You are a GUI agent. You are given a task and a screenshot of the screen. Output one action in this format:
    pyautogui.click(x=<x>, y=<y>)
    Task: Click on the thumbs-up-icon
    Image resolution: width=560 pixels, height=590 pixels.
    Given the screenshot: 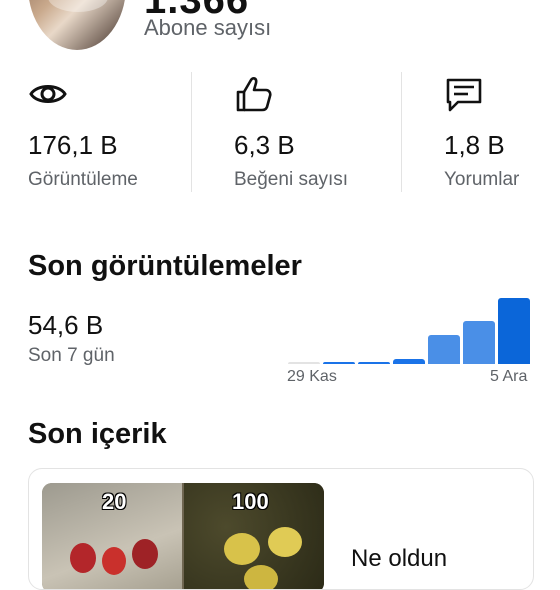 What is the action you would take?
    pyautogui.click(x=254, y=94)
    